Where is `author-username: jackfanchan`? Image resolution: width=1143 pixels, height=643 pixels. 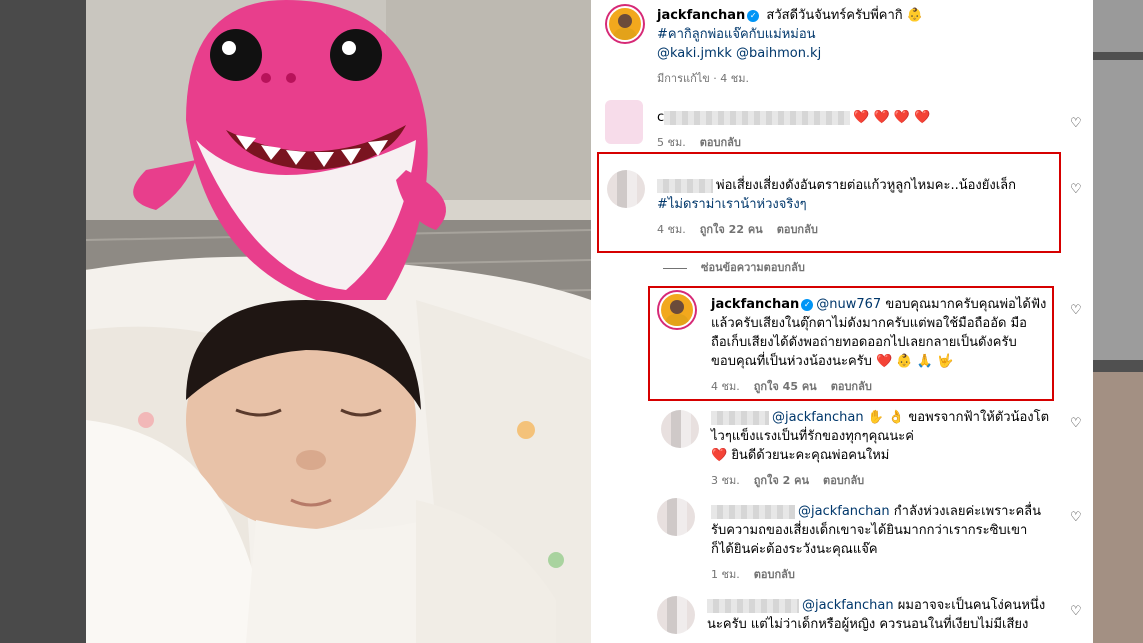 author-username: jackfanchan is located at coordinates (701, 15).